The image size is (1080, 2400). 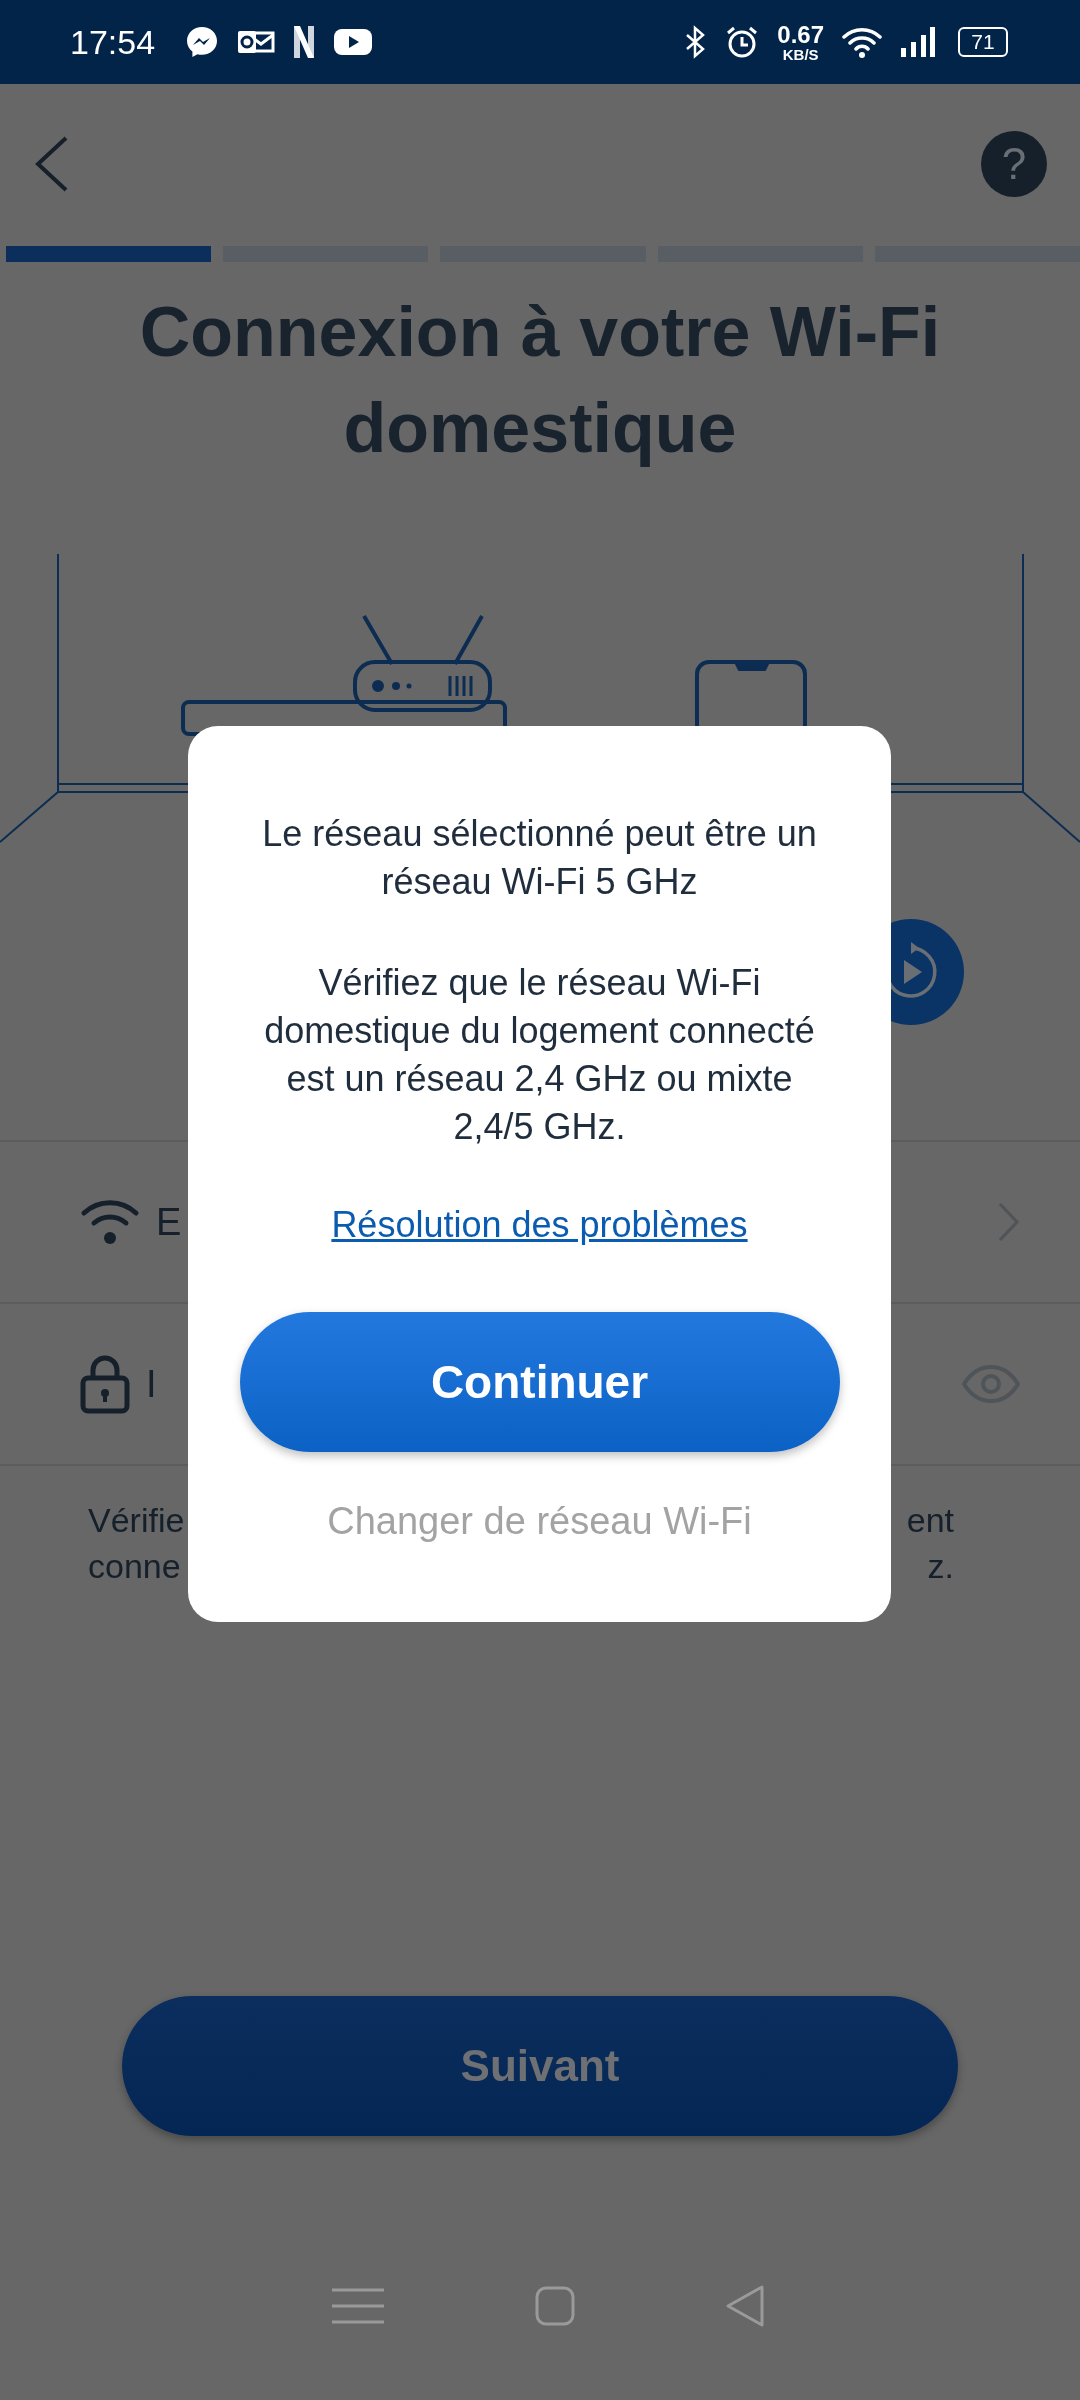 What do you see at coordinates (539, 858) in the screenshot?
I see `dialog-message: Le réseau sélectionné peut être un réseau Wi-Fi 5 GHz` at bounding box center [539, 858].